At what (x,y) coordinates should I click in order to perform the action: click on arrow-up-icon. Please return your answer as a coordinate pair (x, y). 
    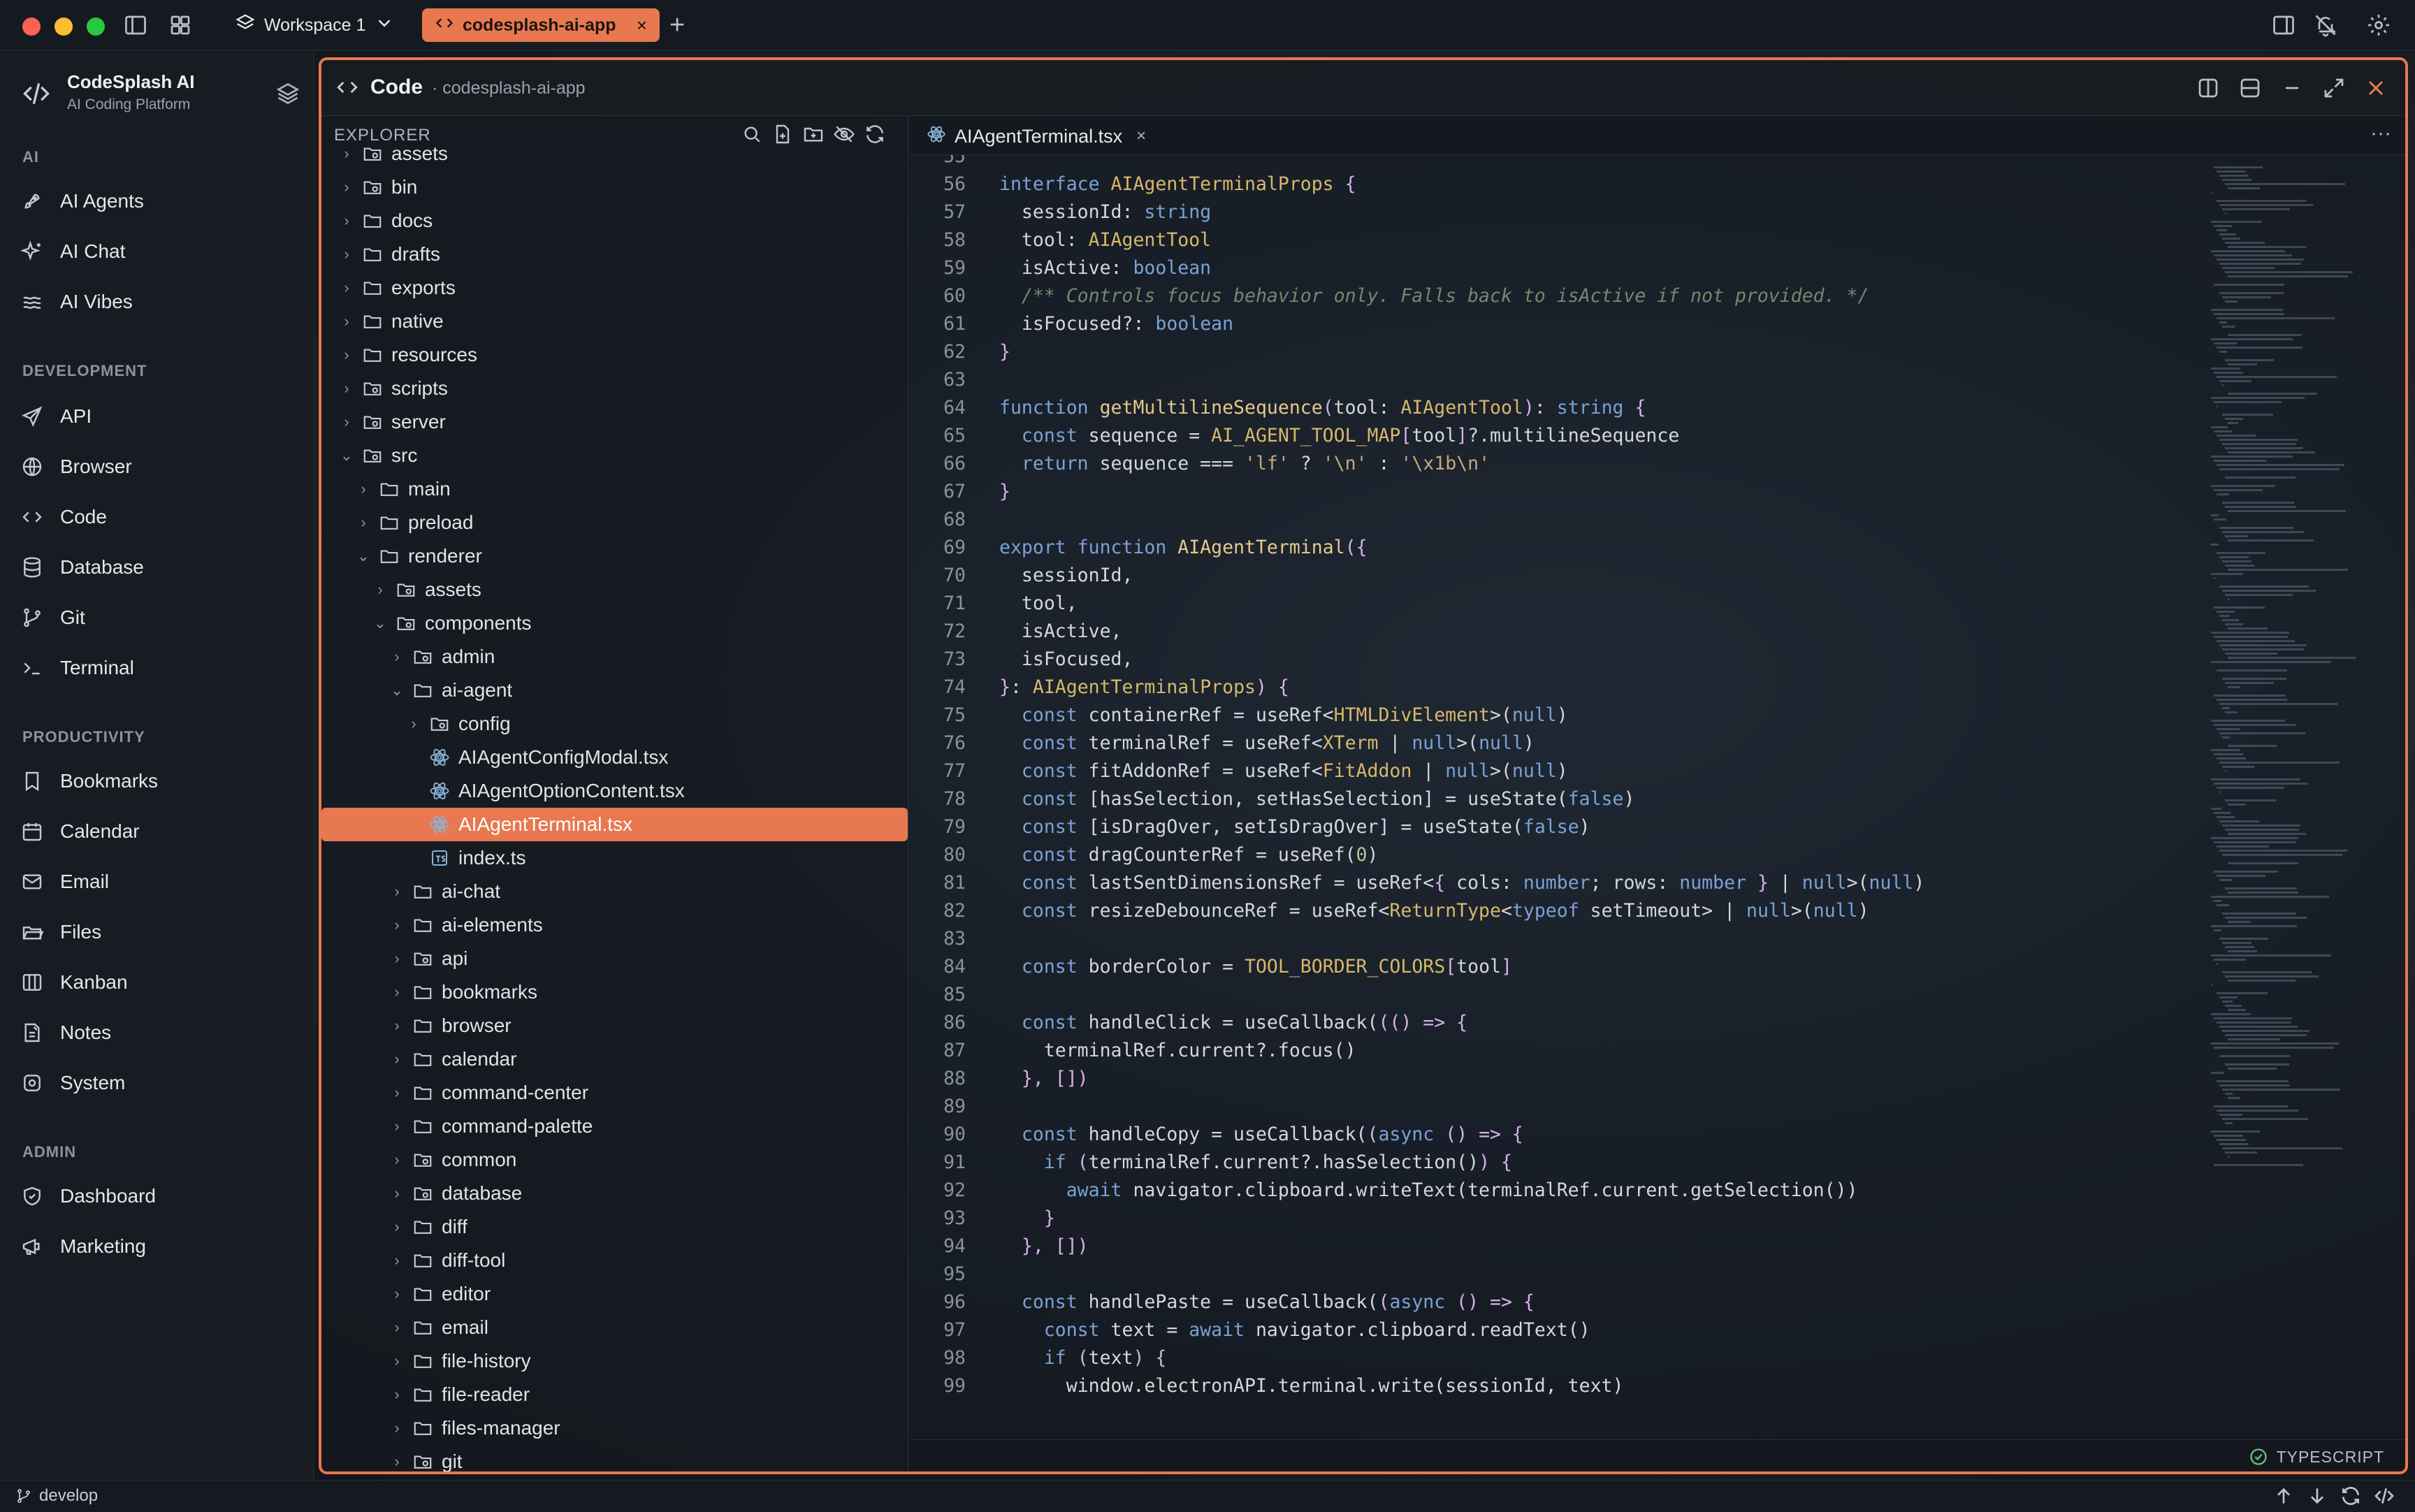
    Looking at the image, I should click on (2283, 1496).